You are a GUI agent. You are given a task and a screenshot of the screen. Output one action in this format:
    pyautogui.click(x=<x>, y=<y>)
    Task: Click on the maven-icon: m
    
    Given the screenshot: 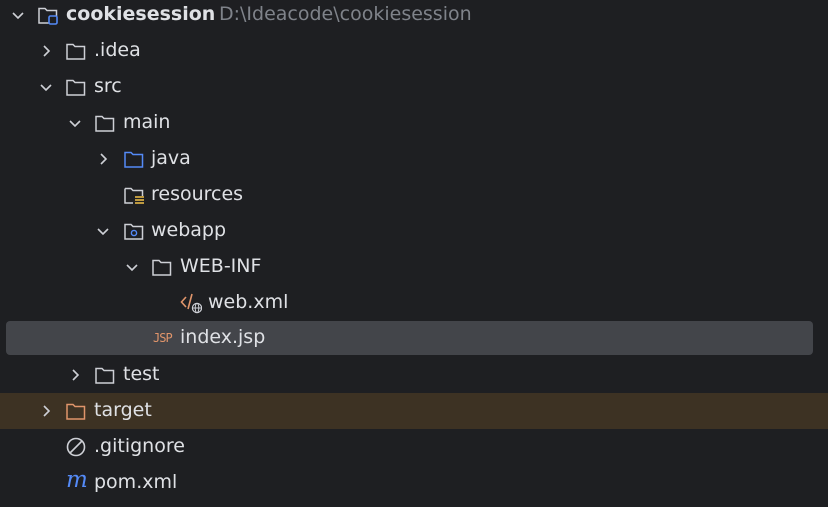 What is the action you would take?
    pyautogui.click(x=77, y=480)
    